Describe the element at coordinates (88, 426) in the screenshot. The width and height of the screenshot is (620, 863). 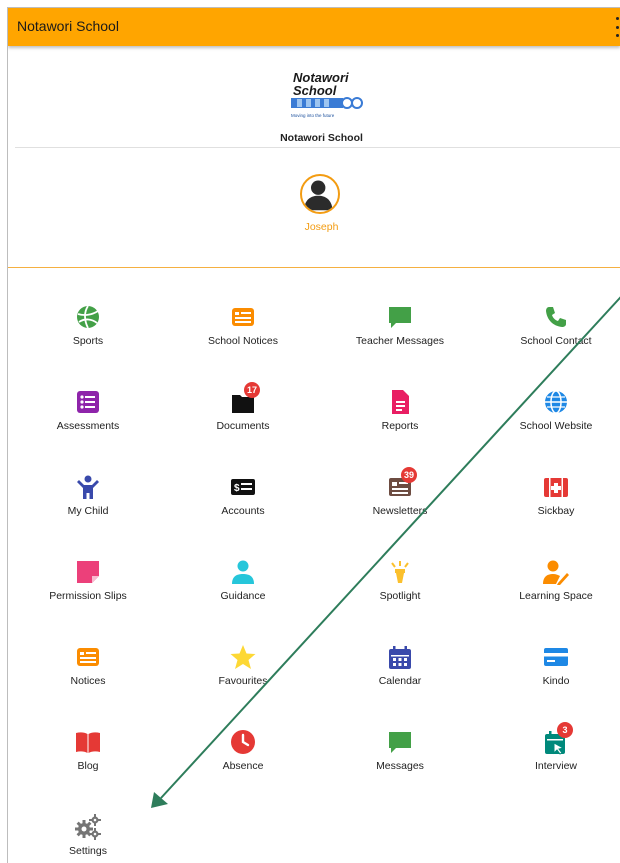
I see `menu-tile-label: Assessments` at that location.